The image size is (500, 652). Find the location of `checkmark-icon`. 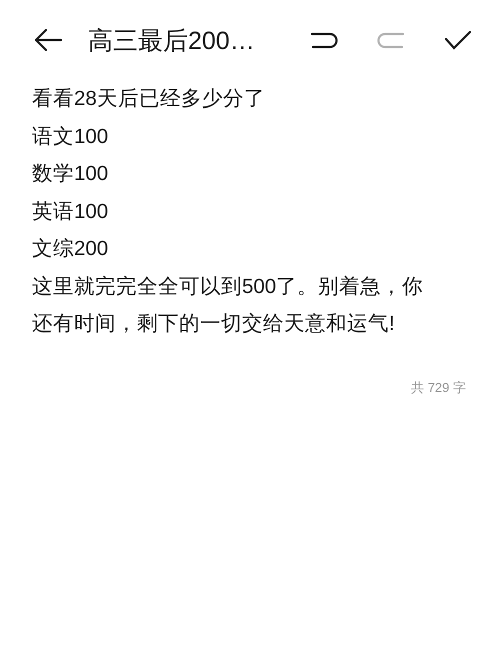

checkmark-icon is located at coordinates (458, 40).